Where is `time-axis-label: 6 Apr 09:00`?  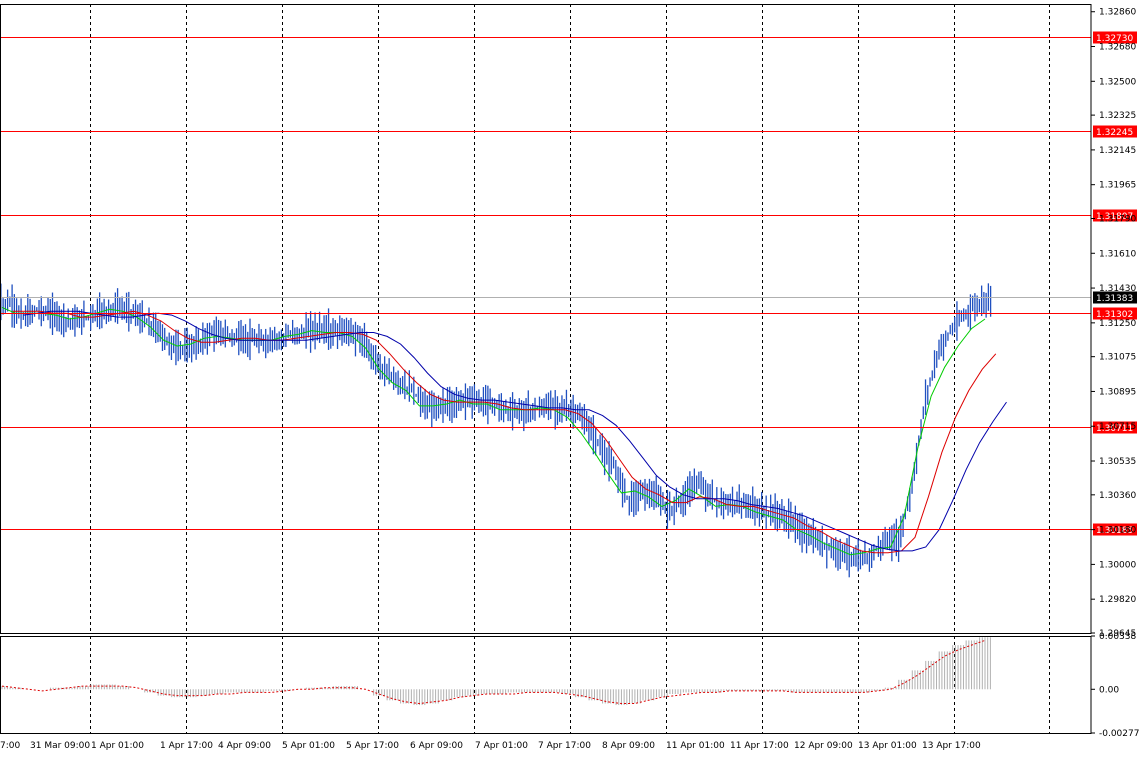 time-axis-label: 6 Apr 09:00 is located at coordinates (436, 746).